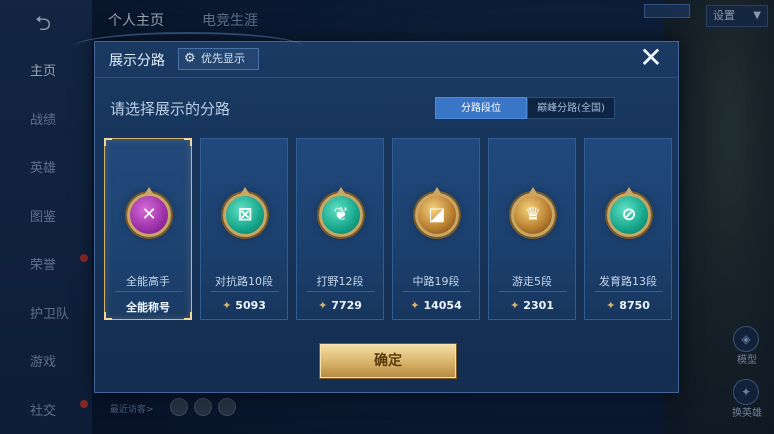  I want to click on lane-score-value: 全能称号, so click(148, 307).